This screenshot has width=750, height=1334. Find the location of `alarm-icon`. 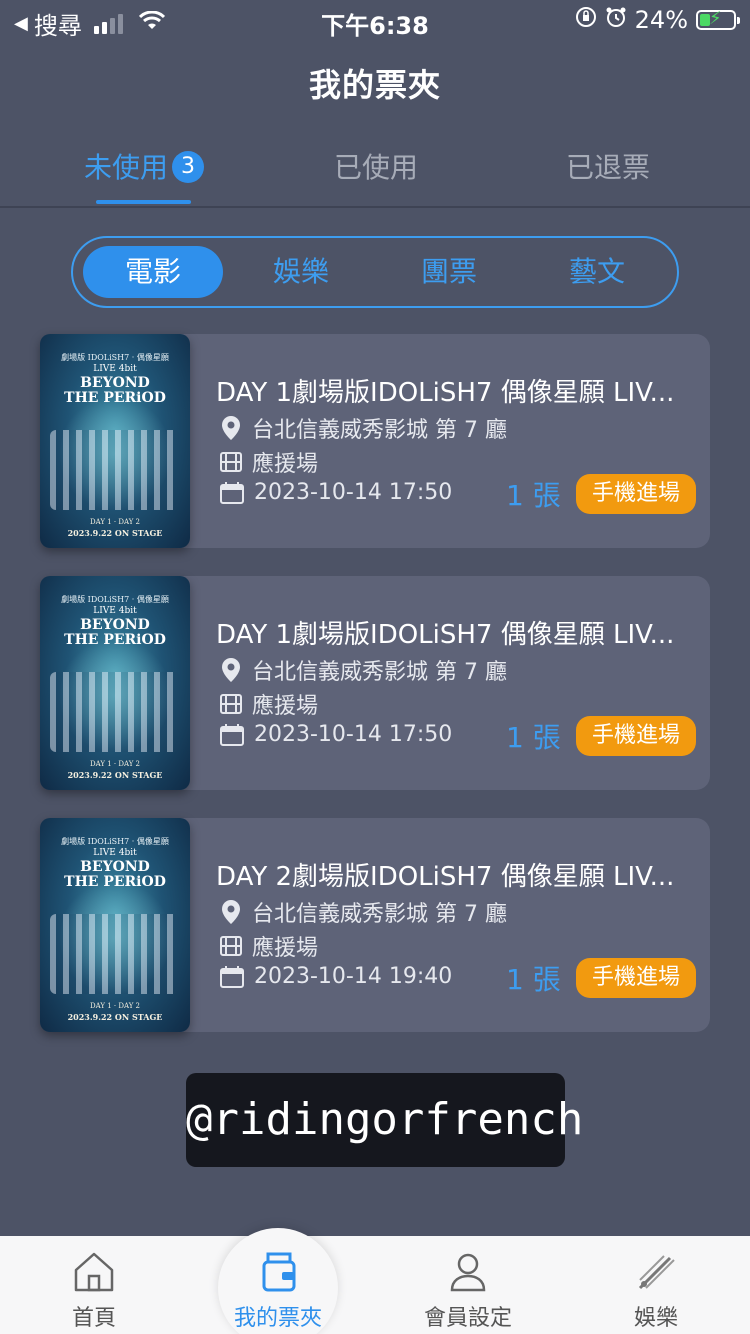

alarm-icon is located at coordinates (616, 20).